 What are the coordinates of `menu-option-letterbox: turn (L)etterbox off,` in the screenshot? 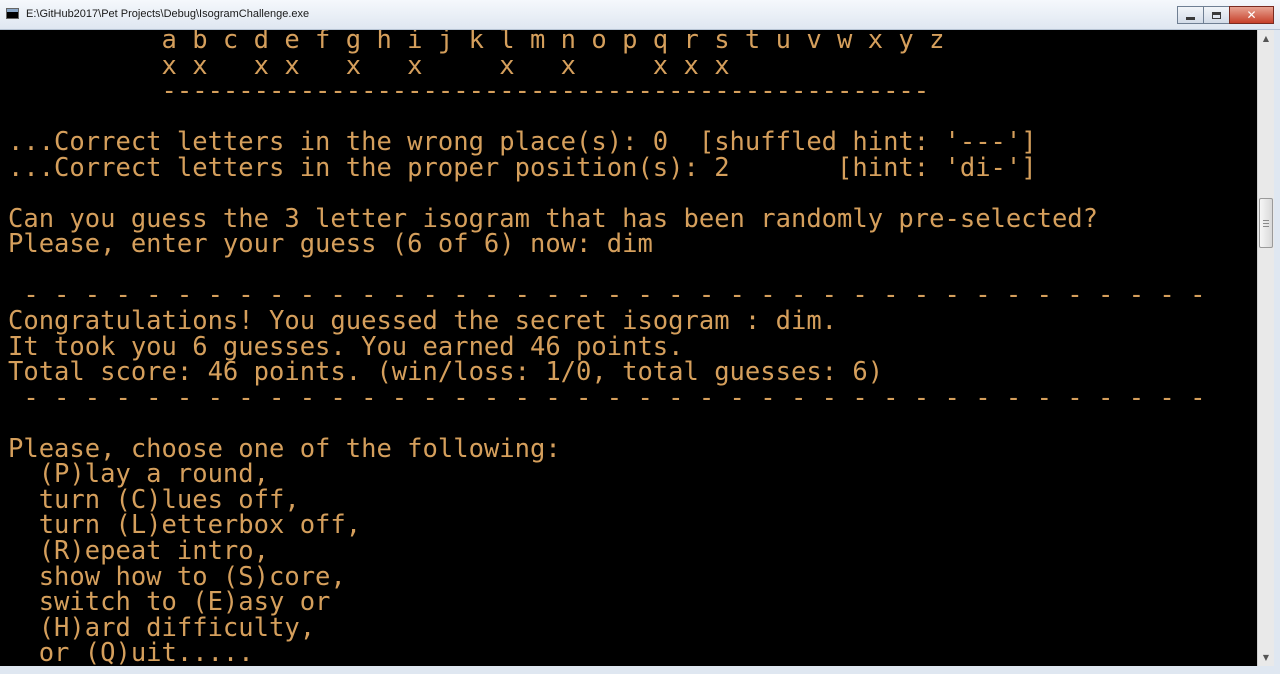 It's located at (185, 525).